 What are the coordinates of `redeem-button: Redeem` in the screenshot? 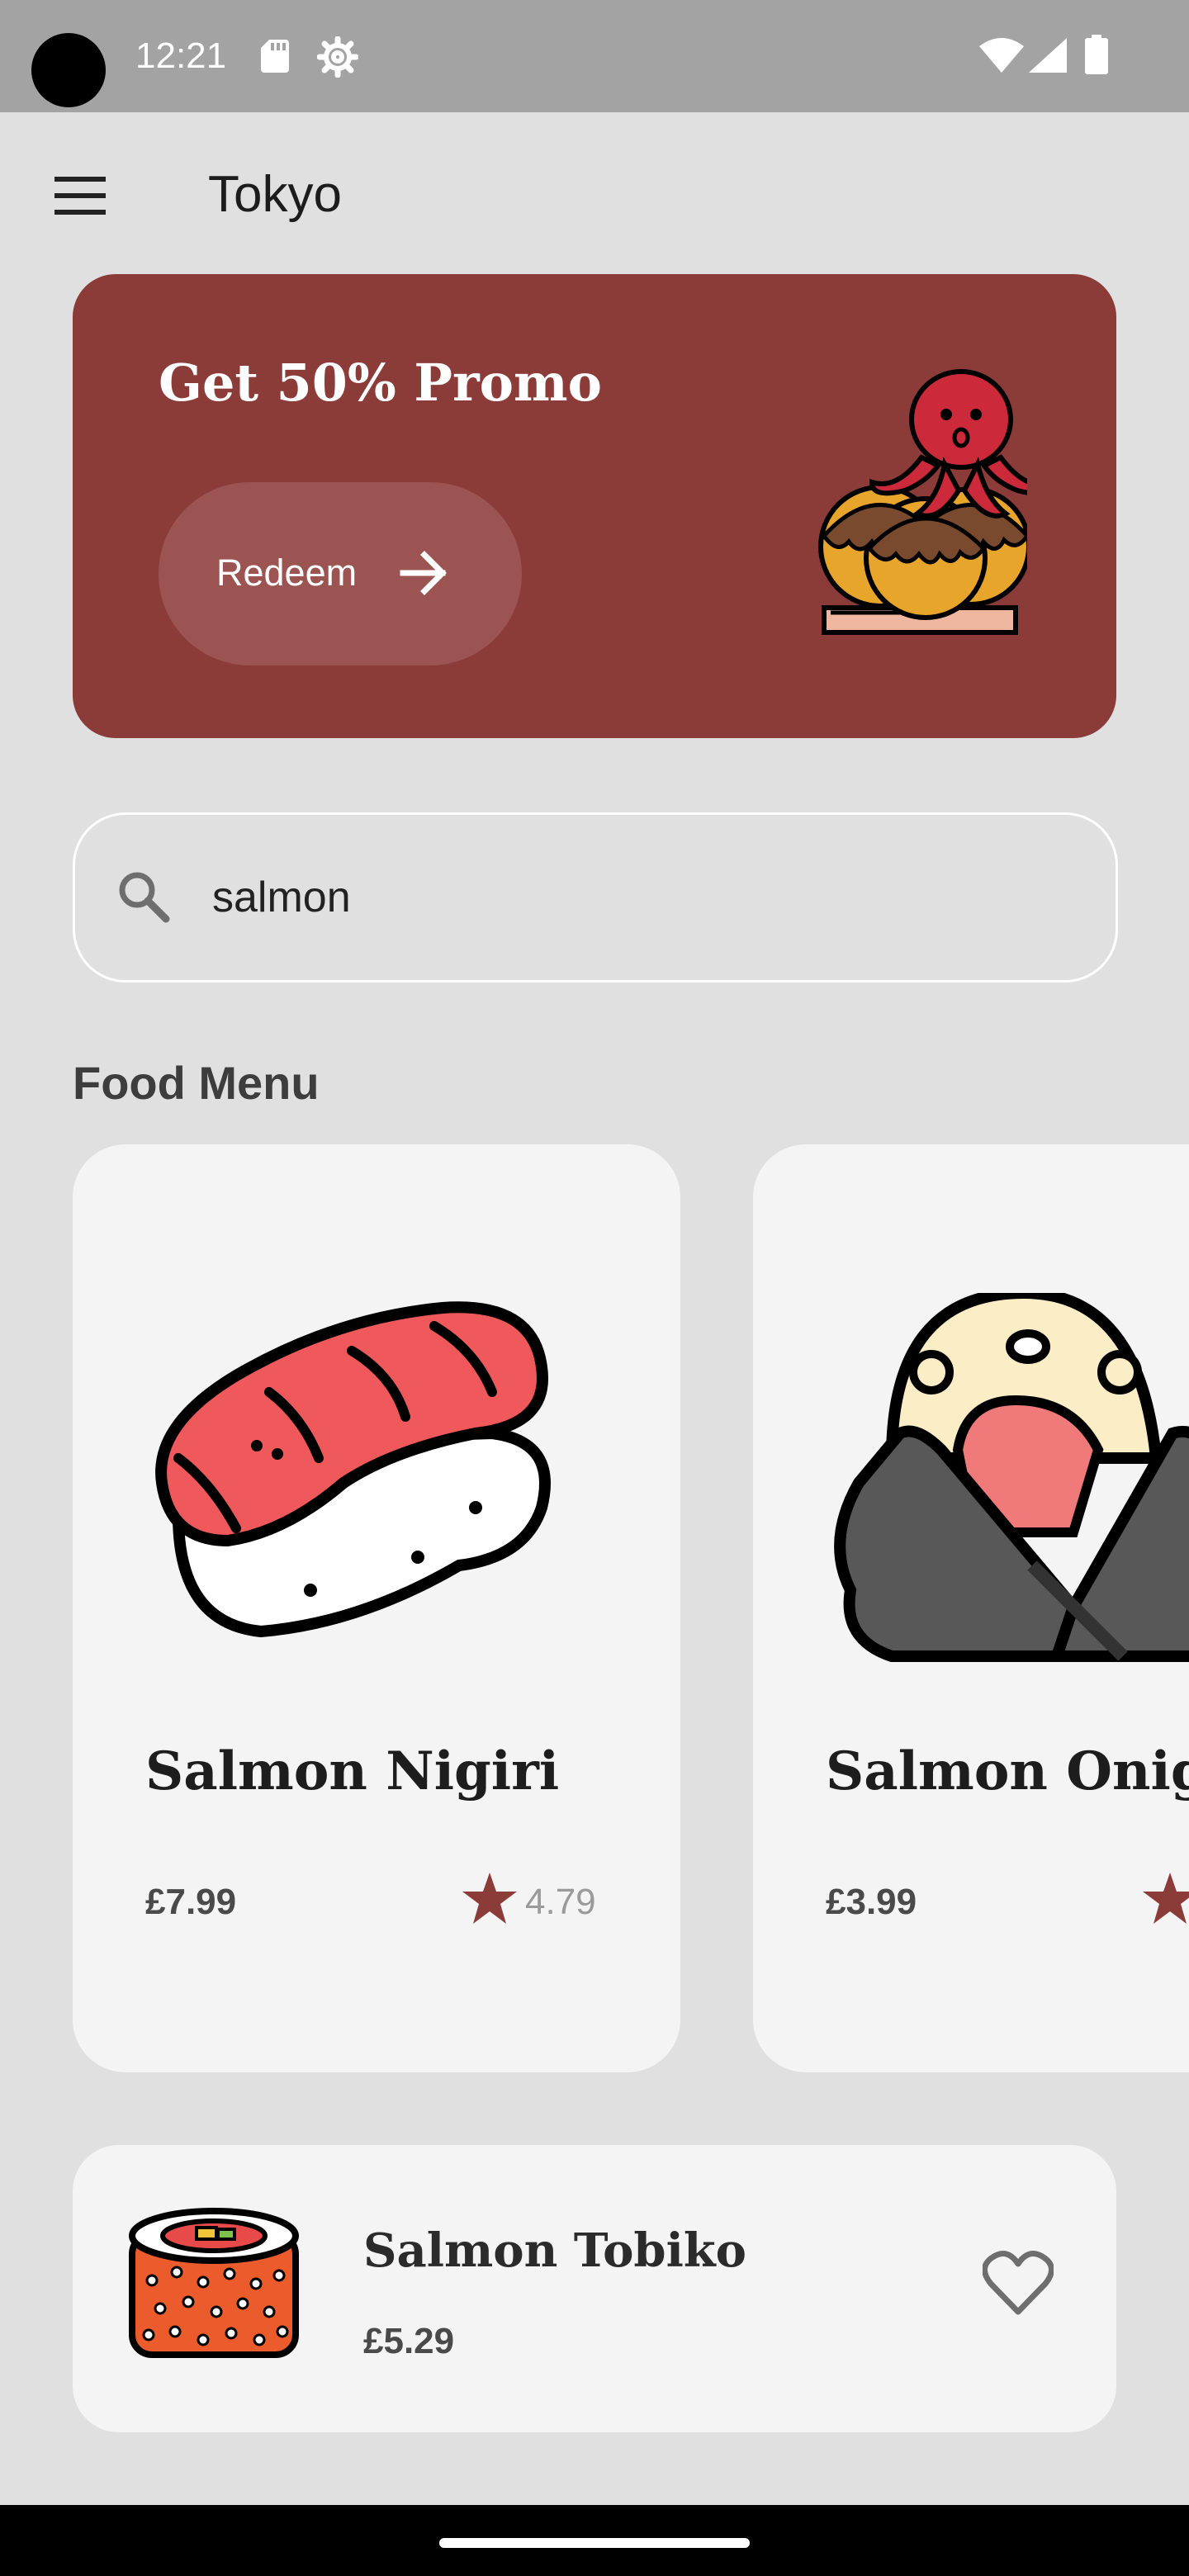 It's located at (340, 573).